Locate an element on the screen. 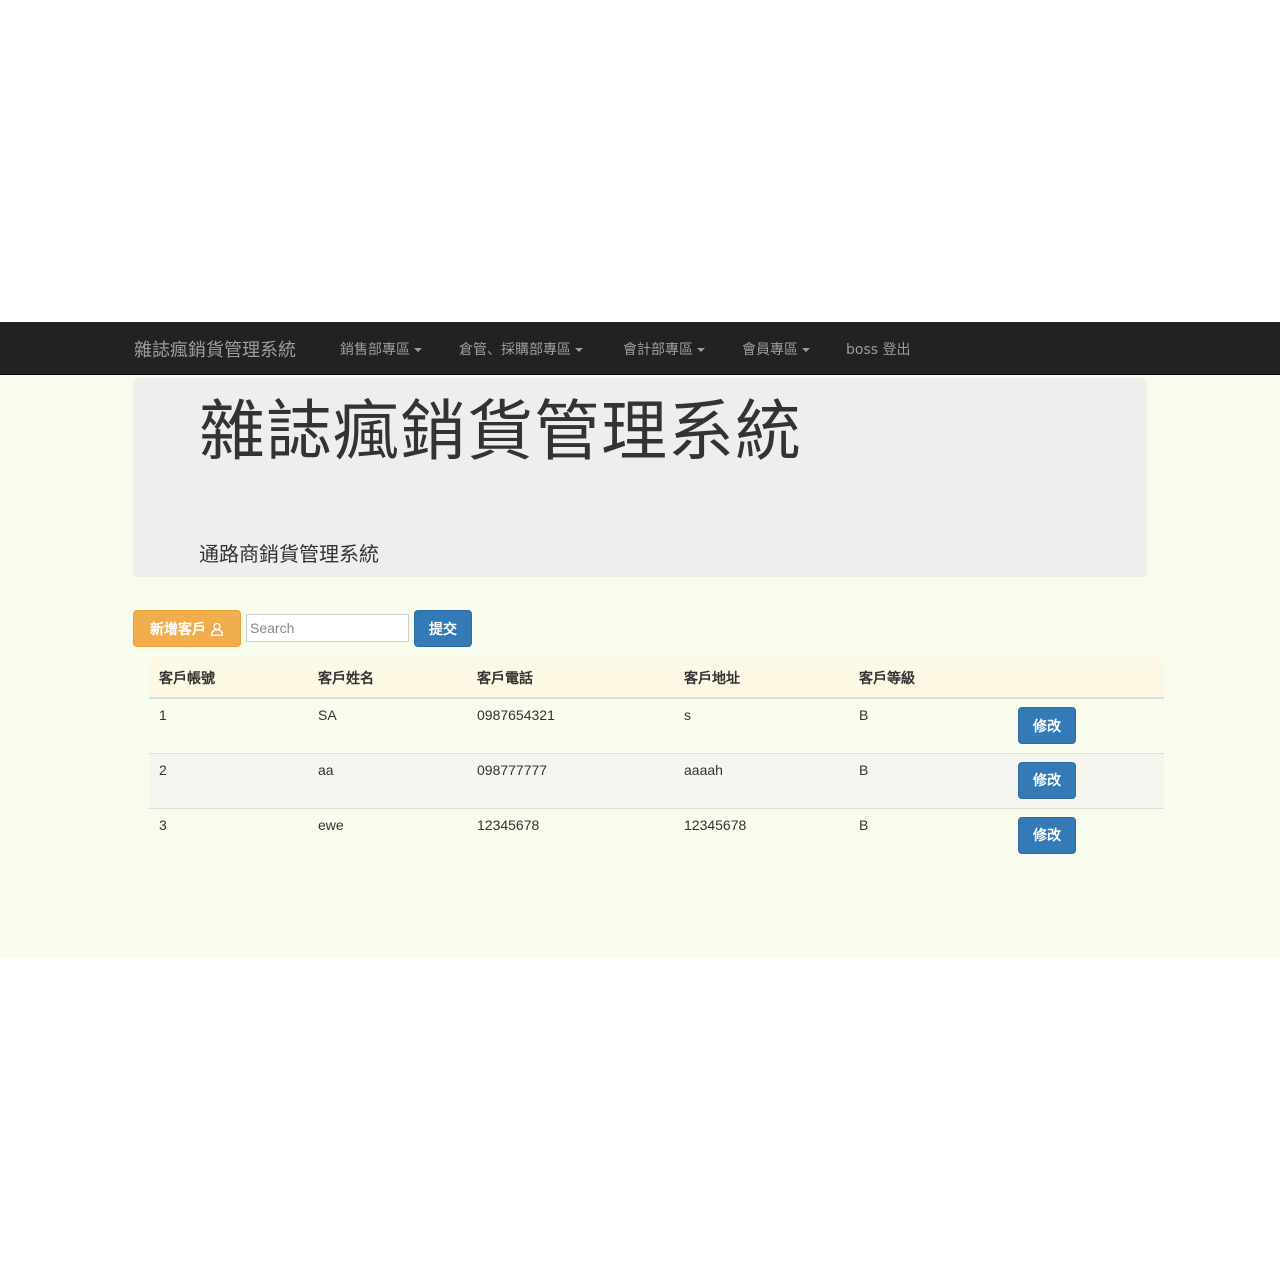  nav-item-sales: 銷售部專區 is located at coordinates (381, 349).